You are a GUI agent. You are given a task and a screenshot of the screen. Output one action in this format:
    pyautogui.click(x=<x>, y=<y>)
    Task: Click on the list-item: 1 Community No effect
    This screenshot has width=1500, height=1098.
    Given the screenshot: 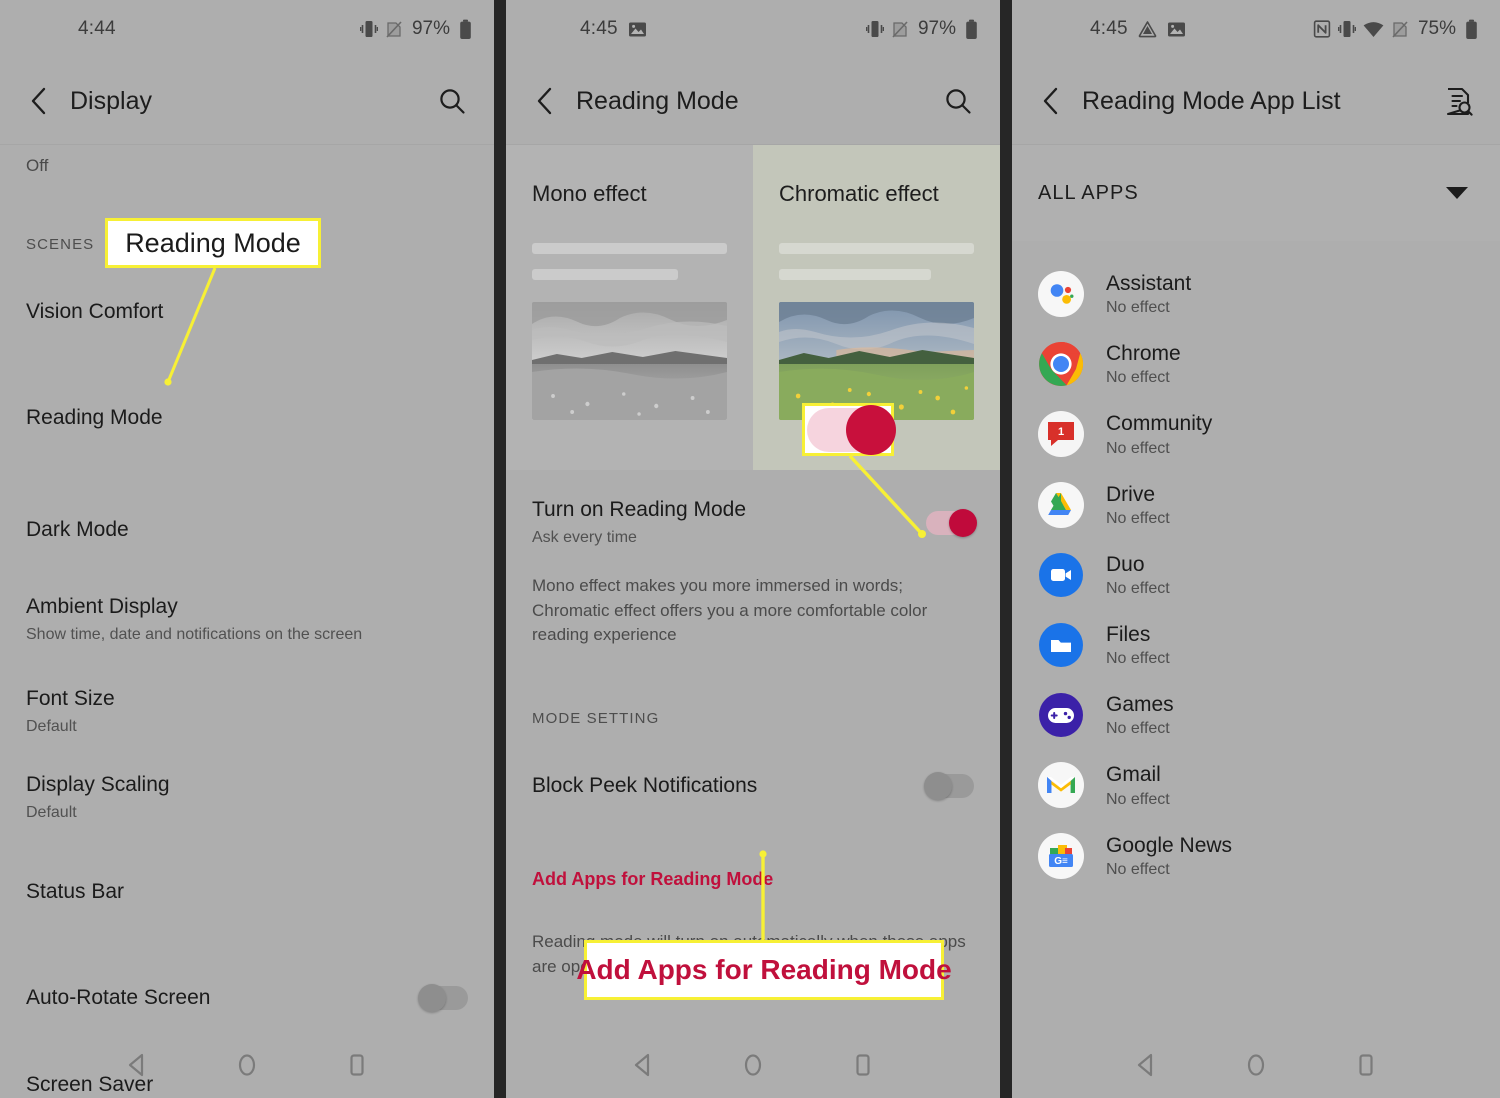 What is the action you would take?
    pyautogui.click(x=1256, y=434)
    